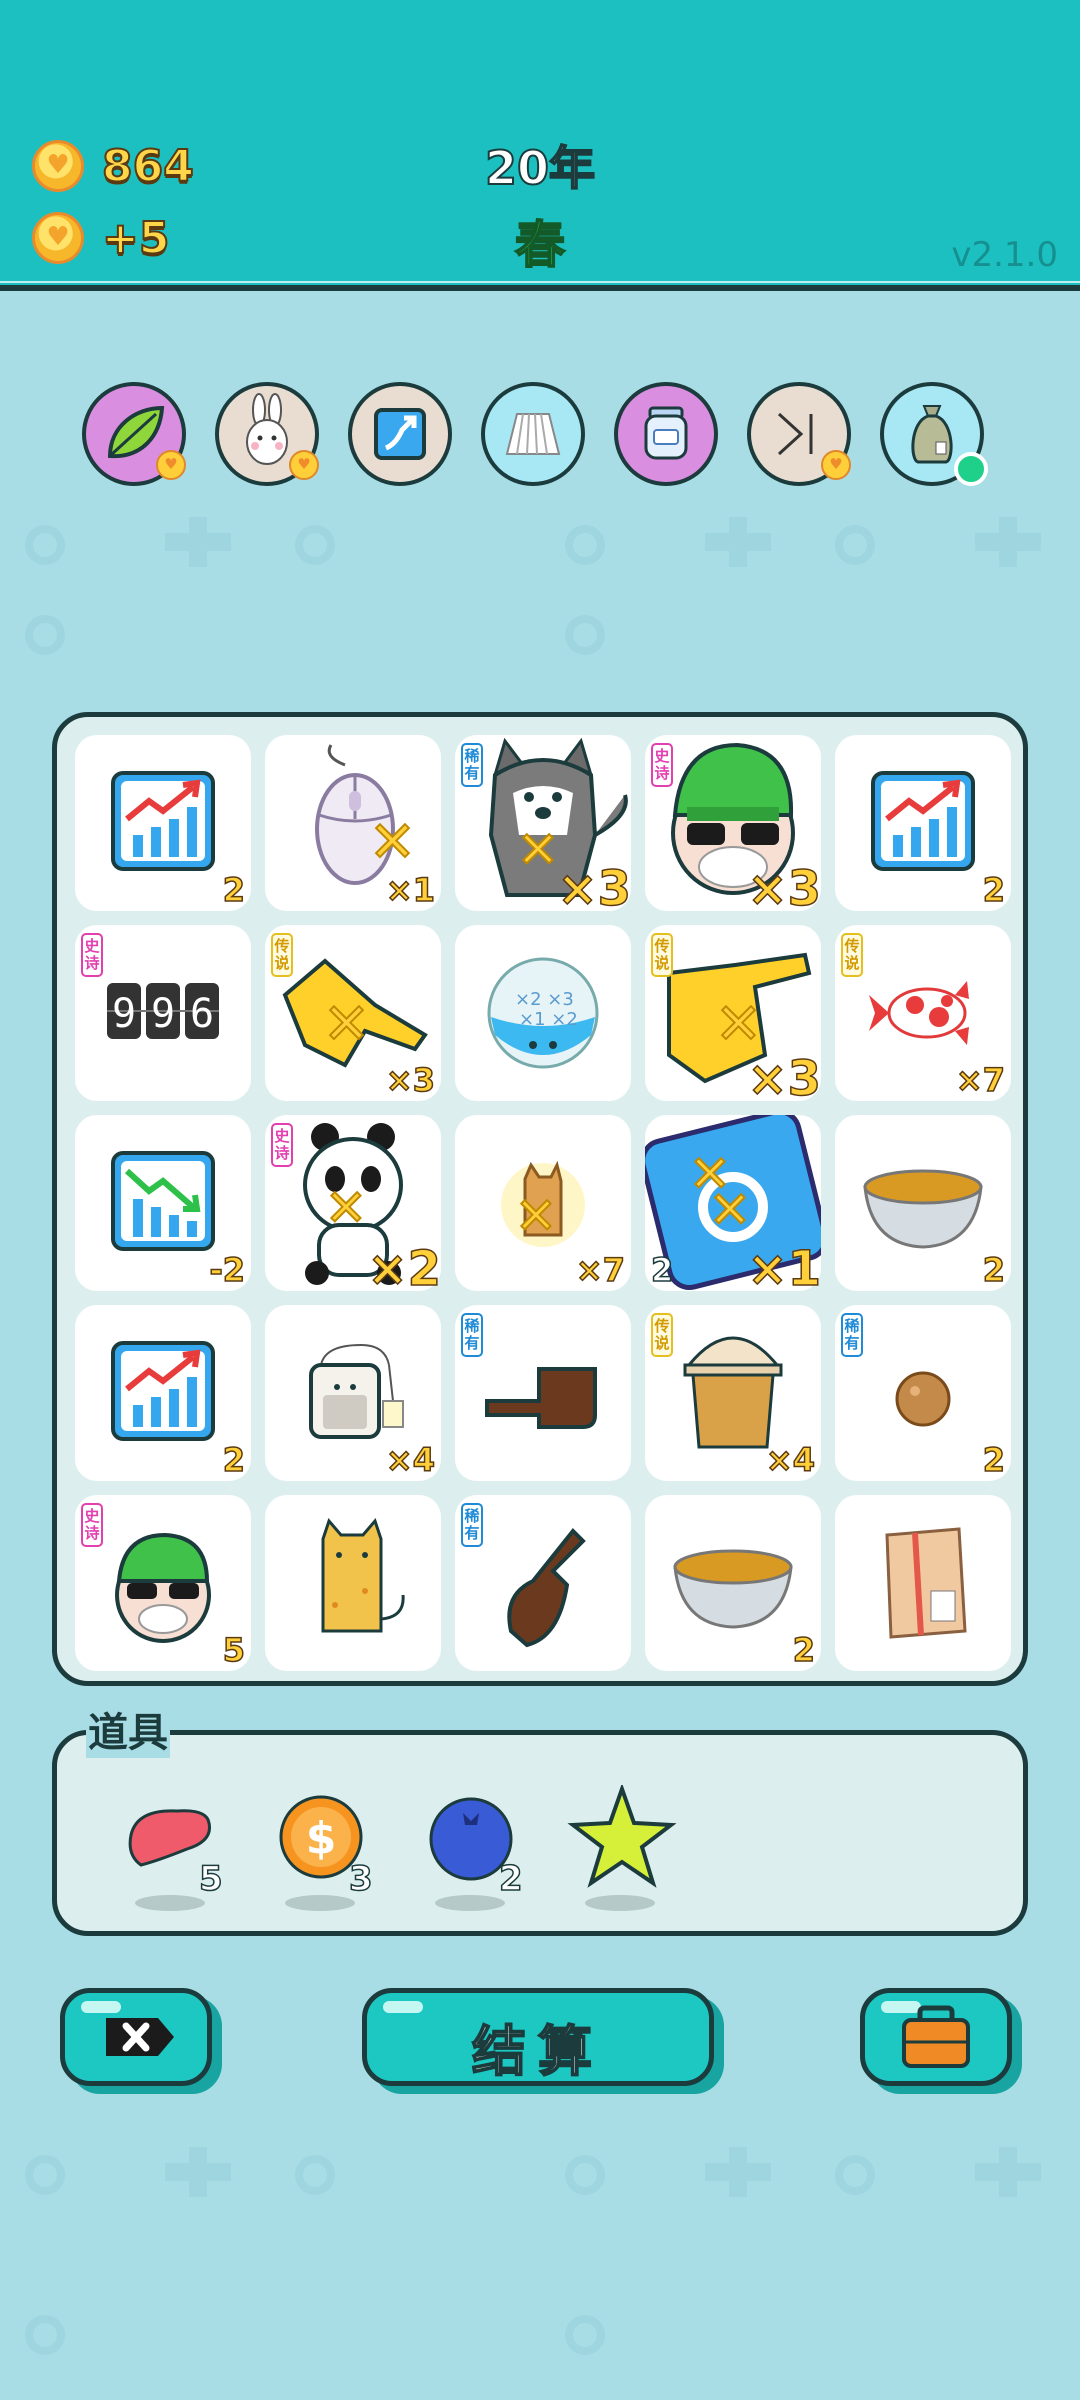 This screenshot has height=2400, width=1080. Describe the element at coordinates (733, 826) in the screenshot. I see `board-cell: 史诗 ×3` at that location.